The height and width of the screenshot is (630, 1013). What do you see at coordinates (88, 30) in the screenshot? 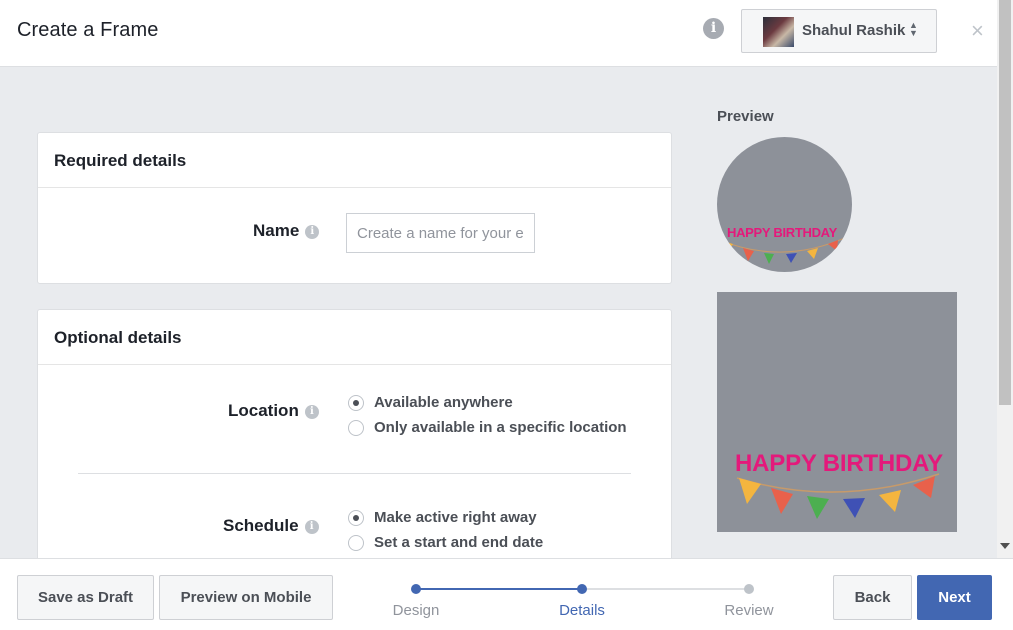
I see `dialog-title: Create a Frame` at bounding box center [88, 30].